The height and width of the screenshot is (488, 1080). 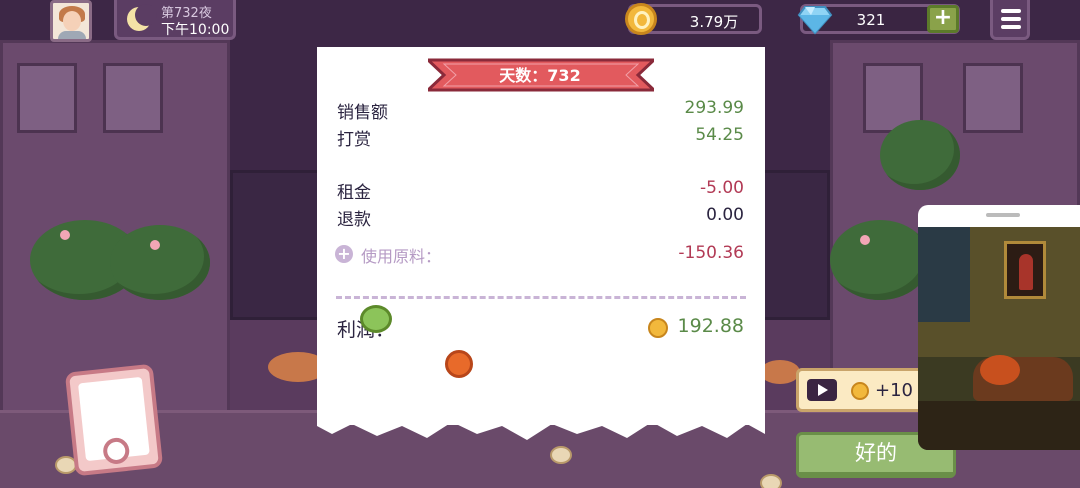 I want to click on ad-portrait-frame, so click(x=1025, y=270).